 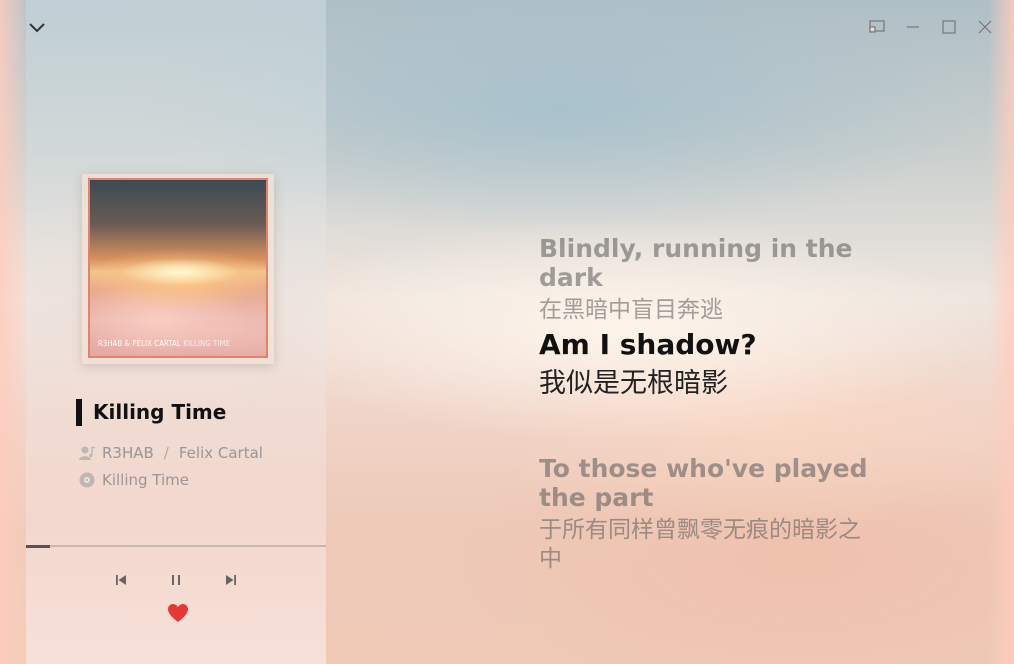 I want to click on minimize-icon, so click(x=913, y=27).